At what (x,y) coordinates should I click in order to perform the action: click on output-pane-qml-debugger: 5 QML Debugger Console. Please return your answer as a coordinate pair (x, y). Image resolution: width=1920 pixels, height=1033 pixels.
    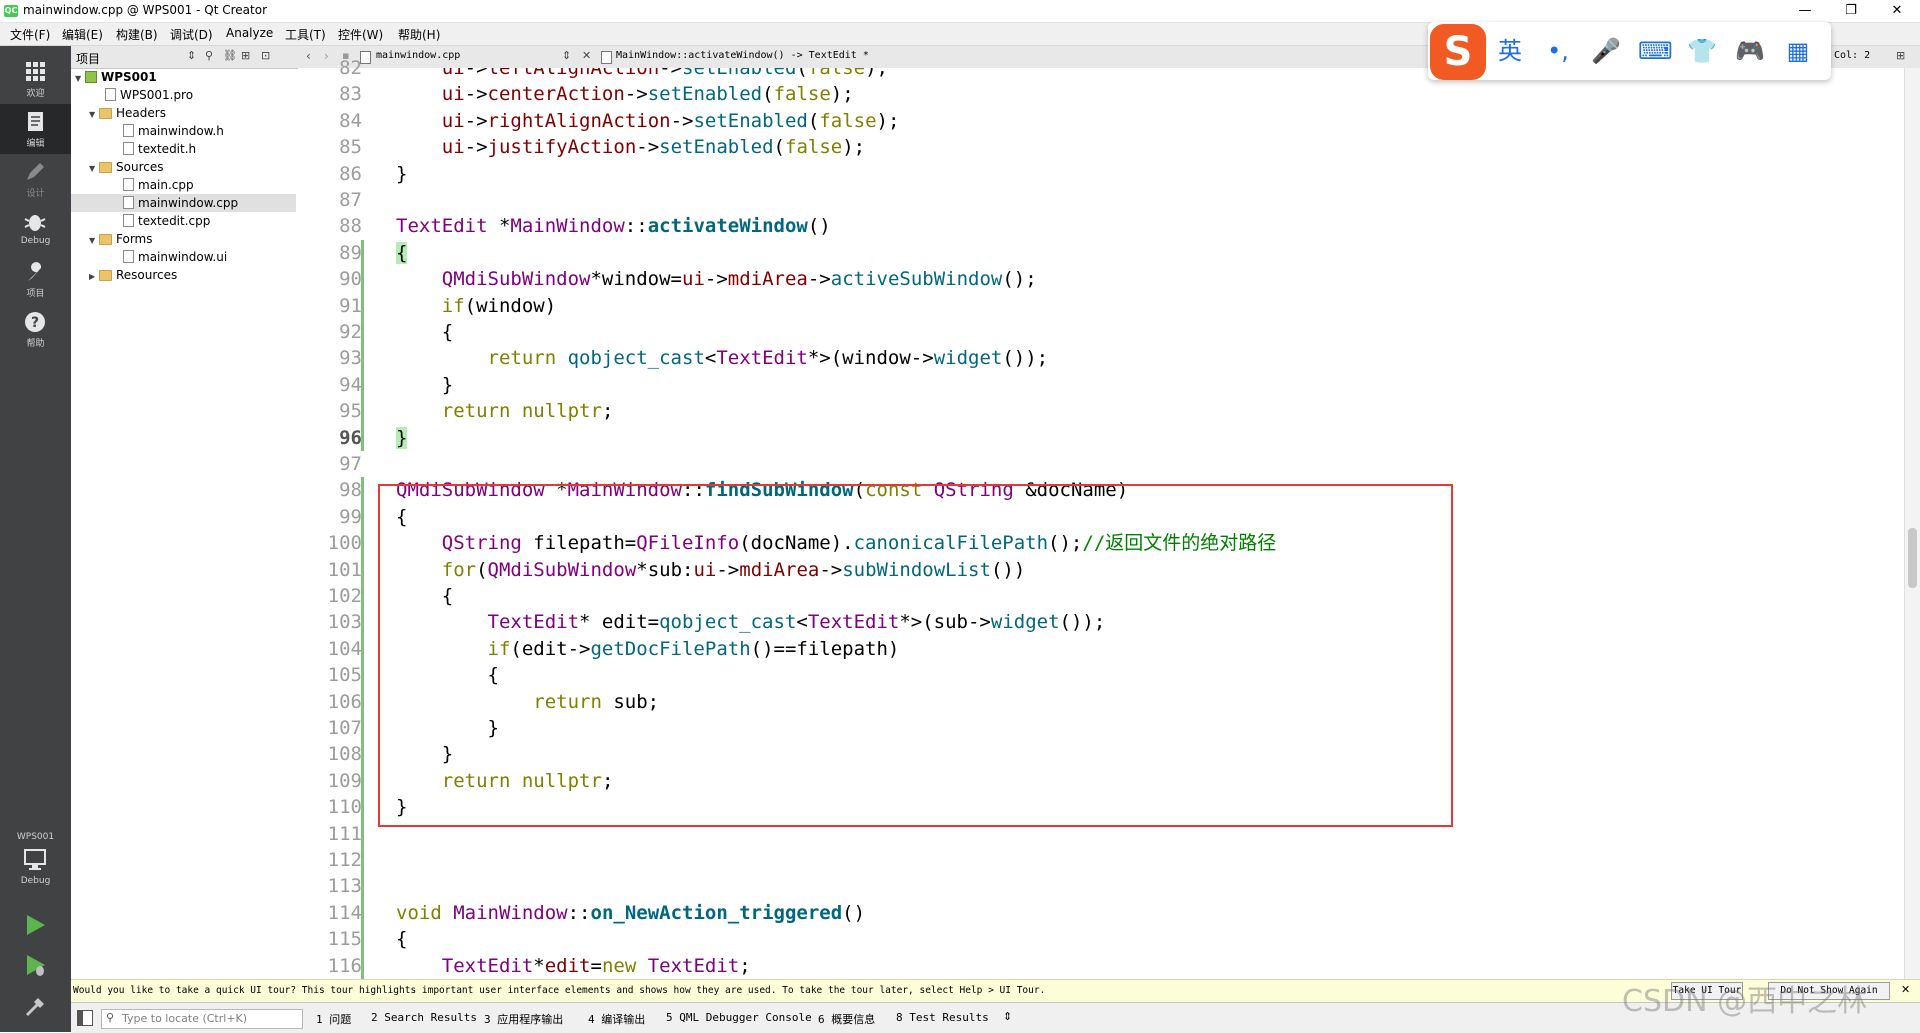
    Looking at the image, I should click on (739, 1017).